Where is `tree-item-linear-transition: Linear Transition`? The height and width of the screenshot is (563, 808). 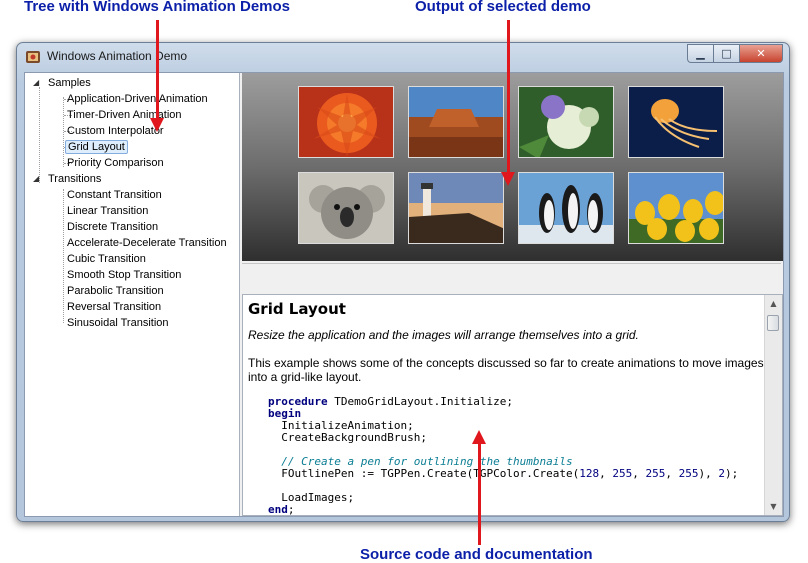 tree-item-linear-transition: Linear Transition is located at coordinates (107, 211).